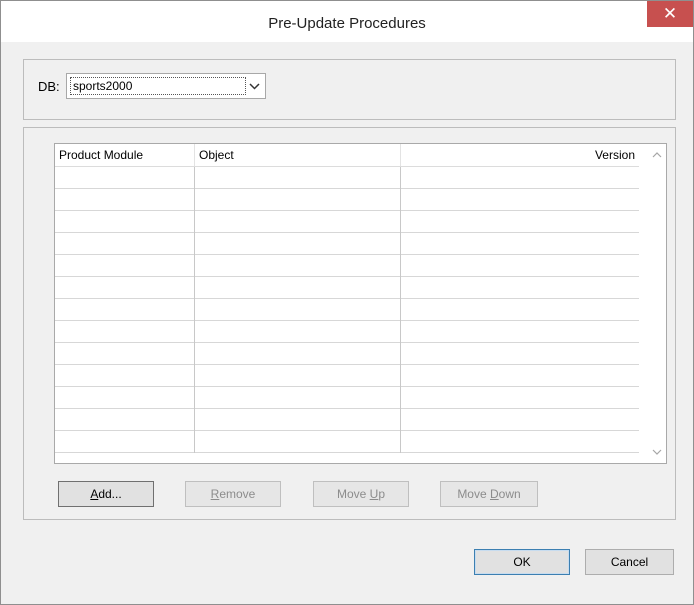 Image resolution: width=694 pixels, height=605 pixels. What do you see at coordinates (473, 494) in the screenshot?
I see `move-down-label-pre: Move` at bounding box center [473, 494].